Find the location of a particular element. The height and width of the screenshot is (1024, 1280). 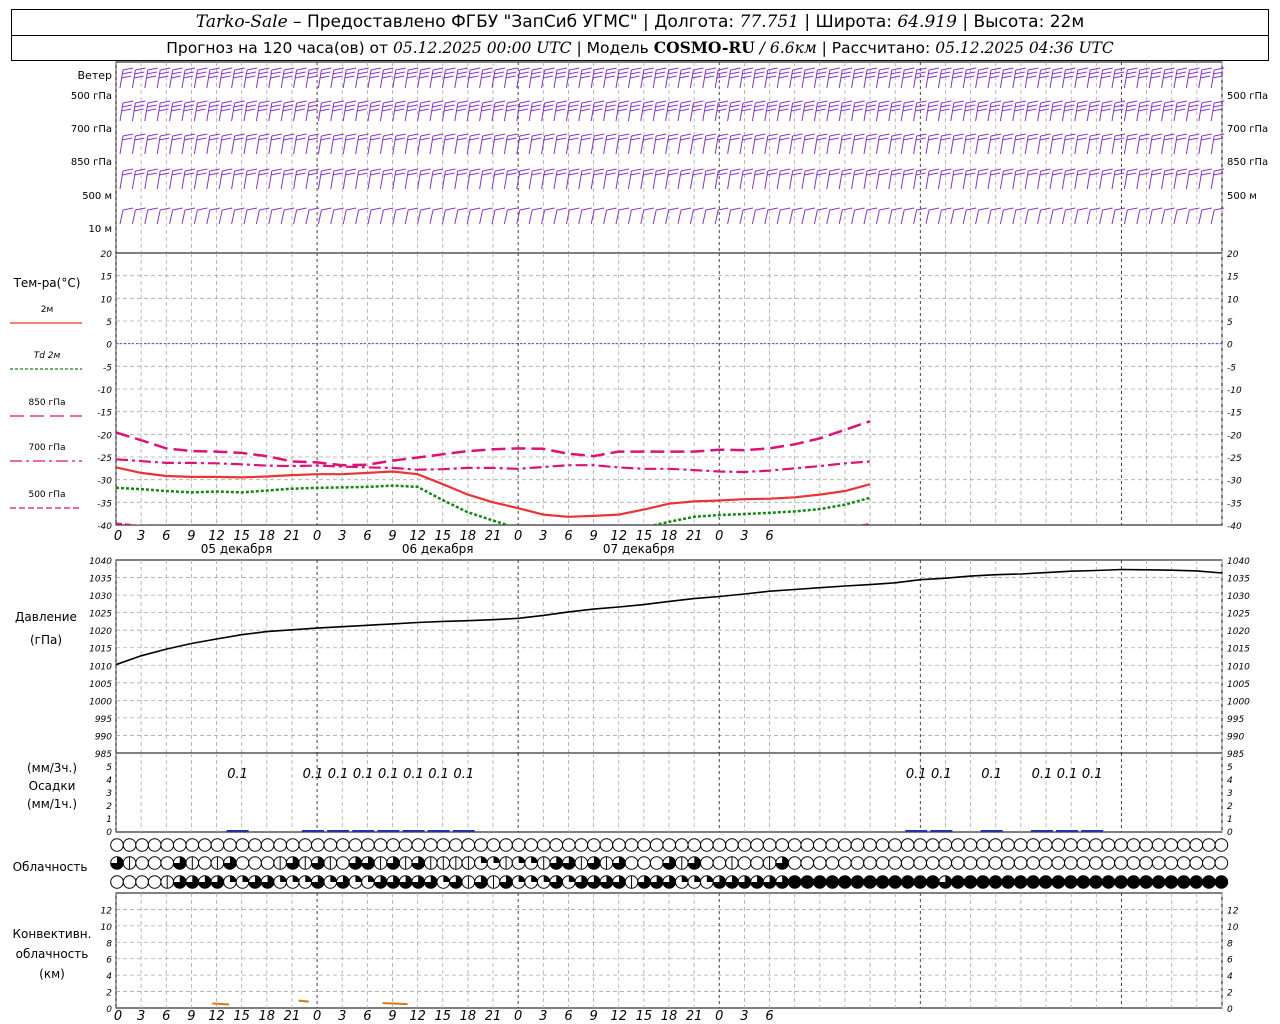

temp-ytick-right: -35 is located at coordinates (1234, 504).